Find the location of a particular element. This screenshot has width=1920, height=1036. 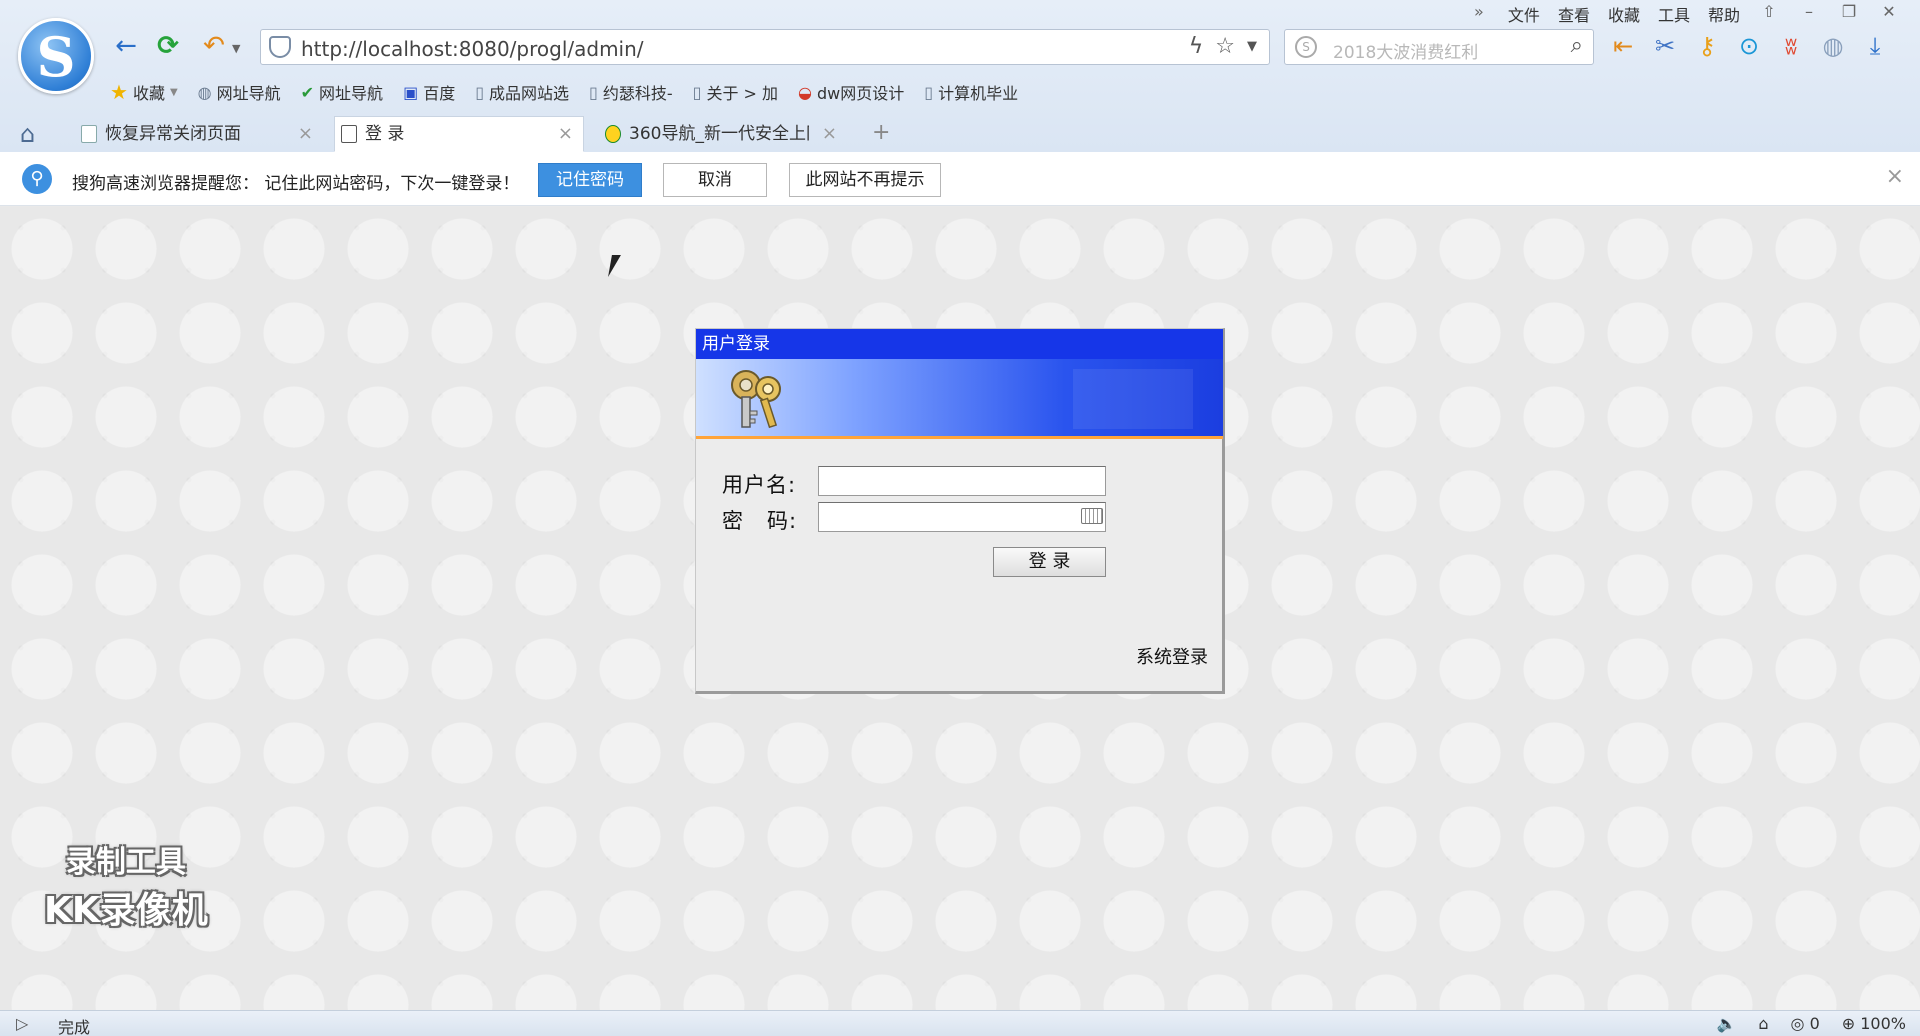

bookmark-nav-1: ◍ 网址导航 is located at coordinates (239, 92).